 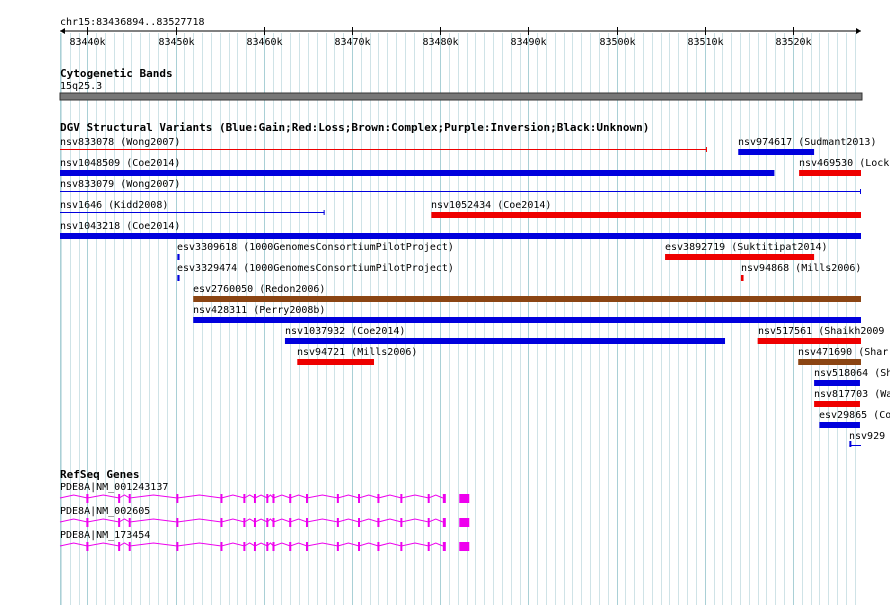 I want to click on variant-label: nsv817703 (Wa, so click(x=852, y=394).